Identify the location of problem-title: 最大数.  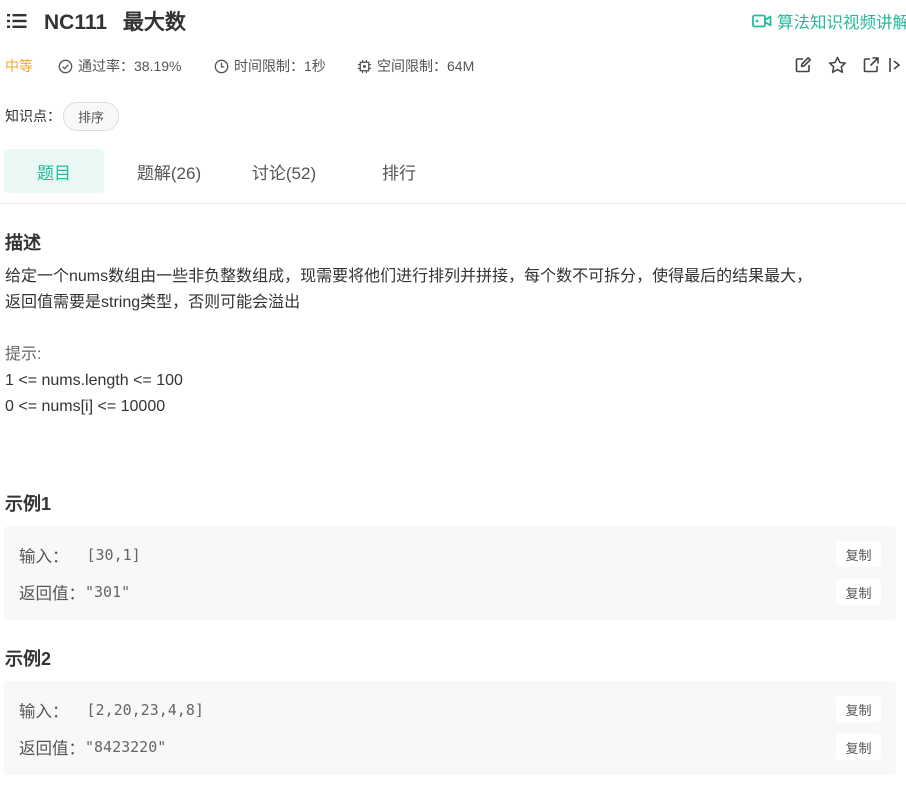
(154, 22).